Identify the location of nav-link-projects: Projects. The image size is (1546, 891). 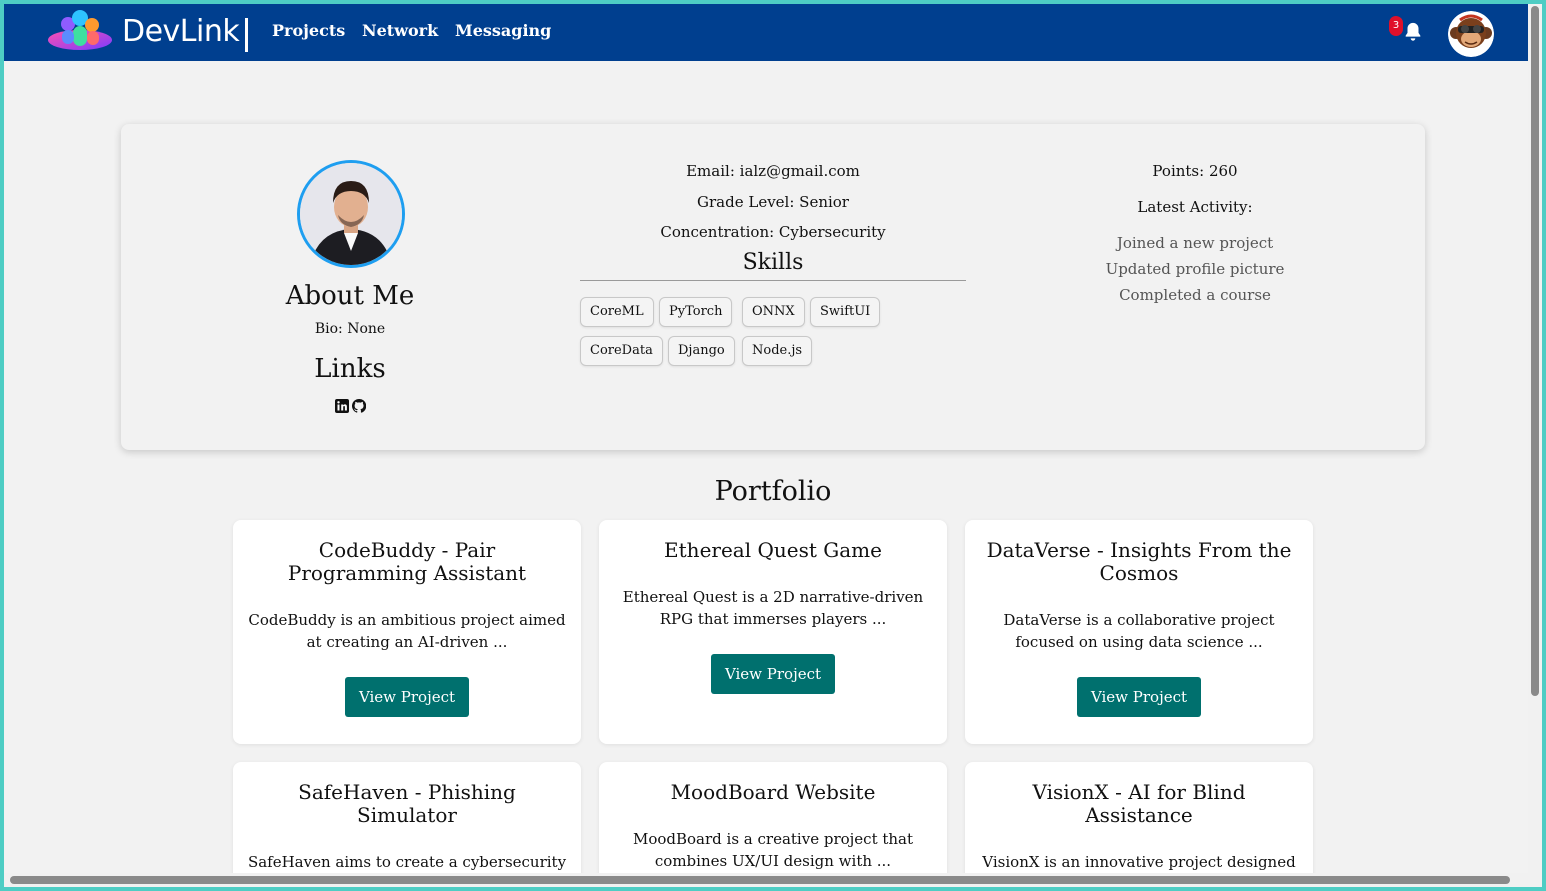
(308, 30).